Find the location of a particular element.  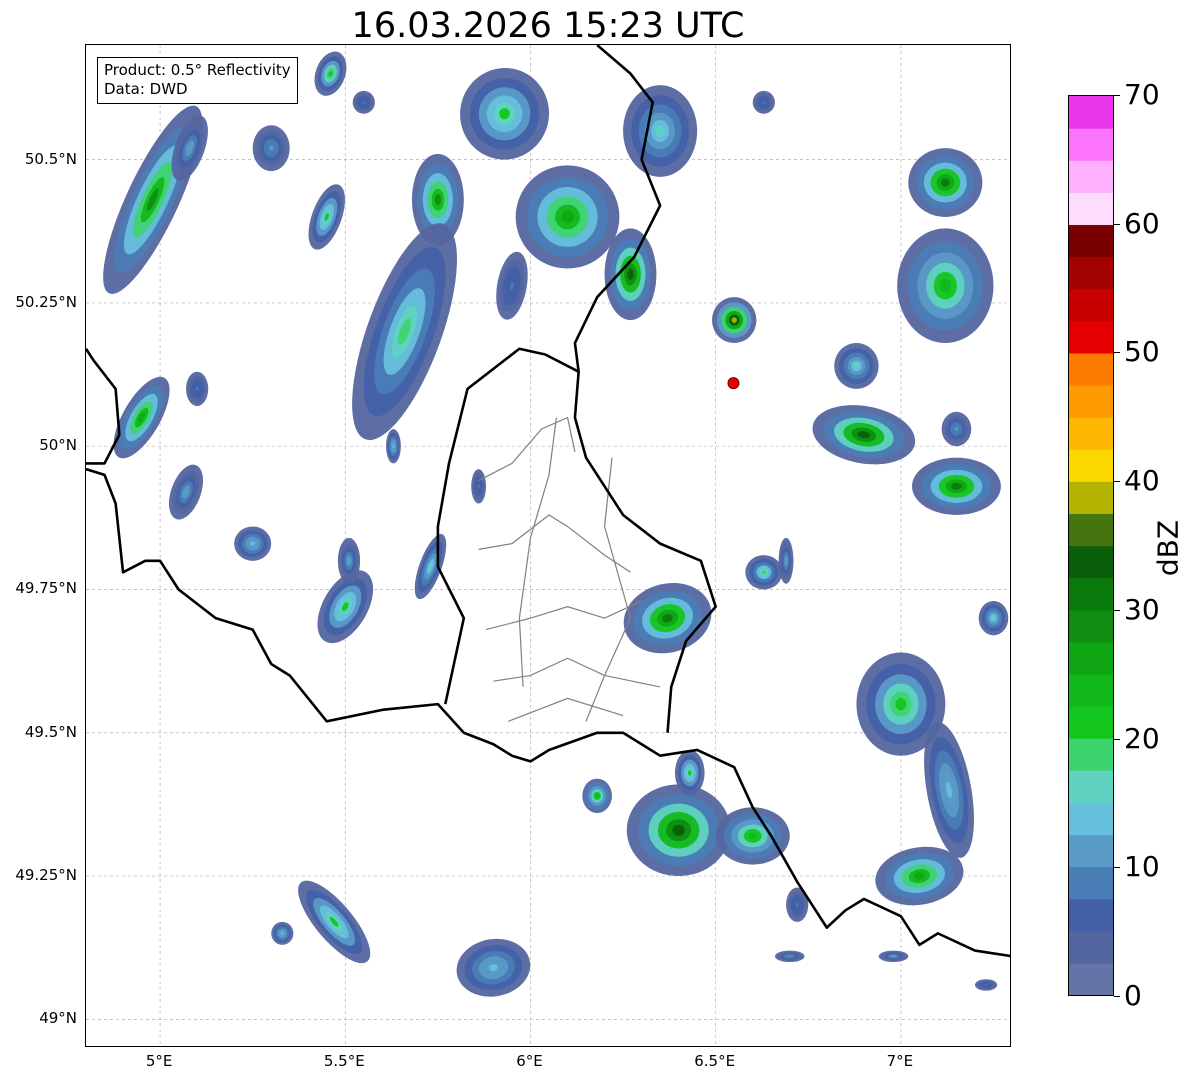

lon-tick-label: 6°E is located at coordinates (529, 1061).